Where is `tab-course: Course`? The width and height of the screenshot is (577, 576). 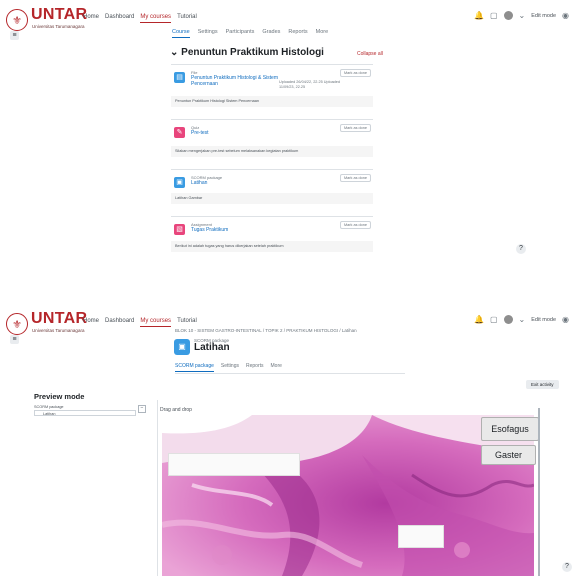
tab-course: Course is located at coordinates (181, 33).